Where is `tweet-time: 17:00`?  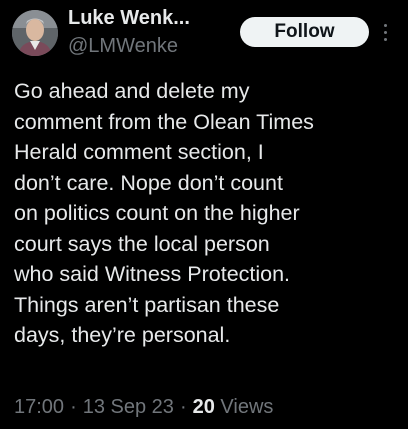
tweet-time: 17:00 is located at coordinates (39, 407).